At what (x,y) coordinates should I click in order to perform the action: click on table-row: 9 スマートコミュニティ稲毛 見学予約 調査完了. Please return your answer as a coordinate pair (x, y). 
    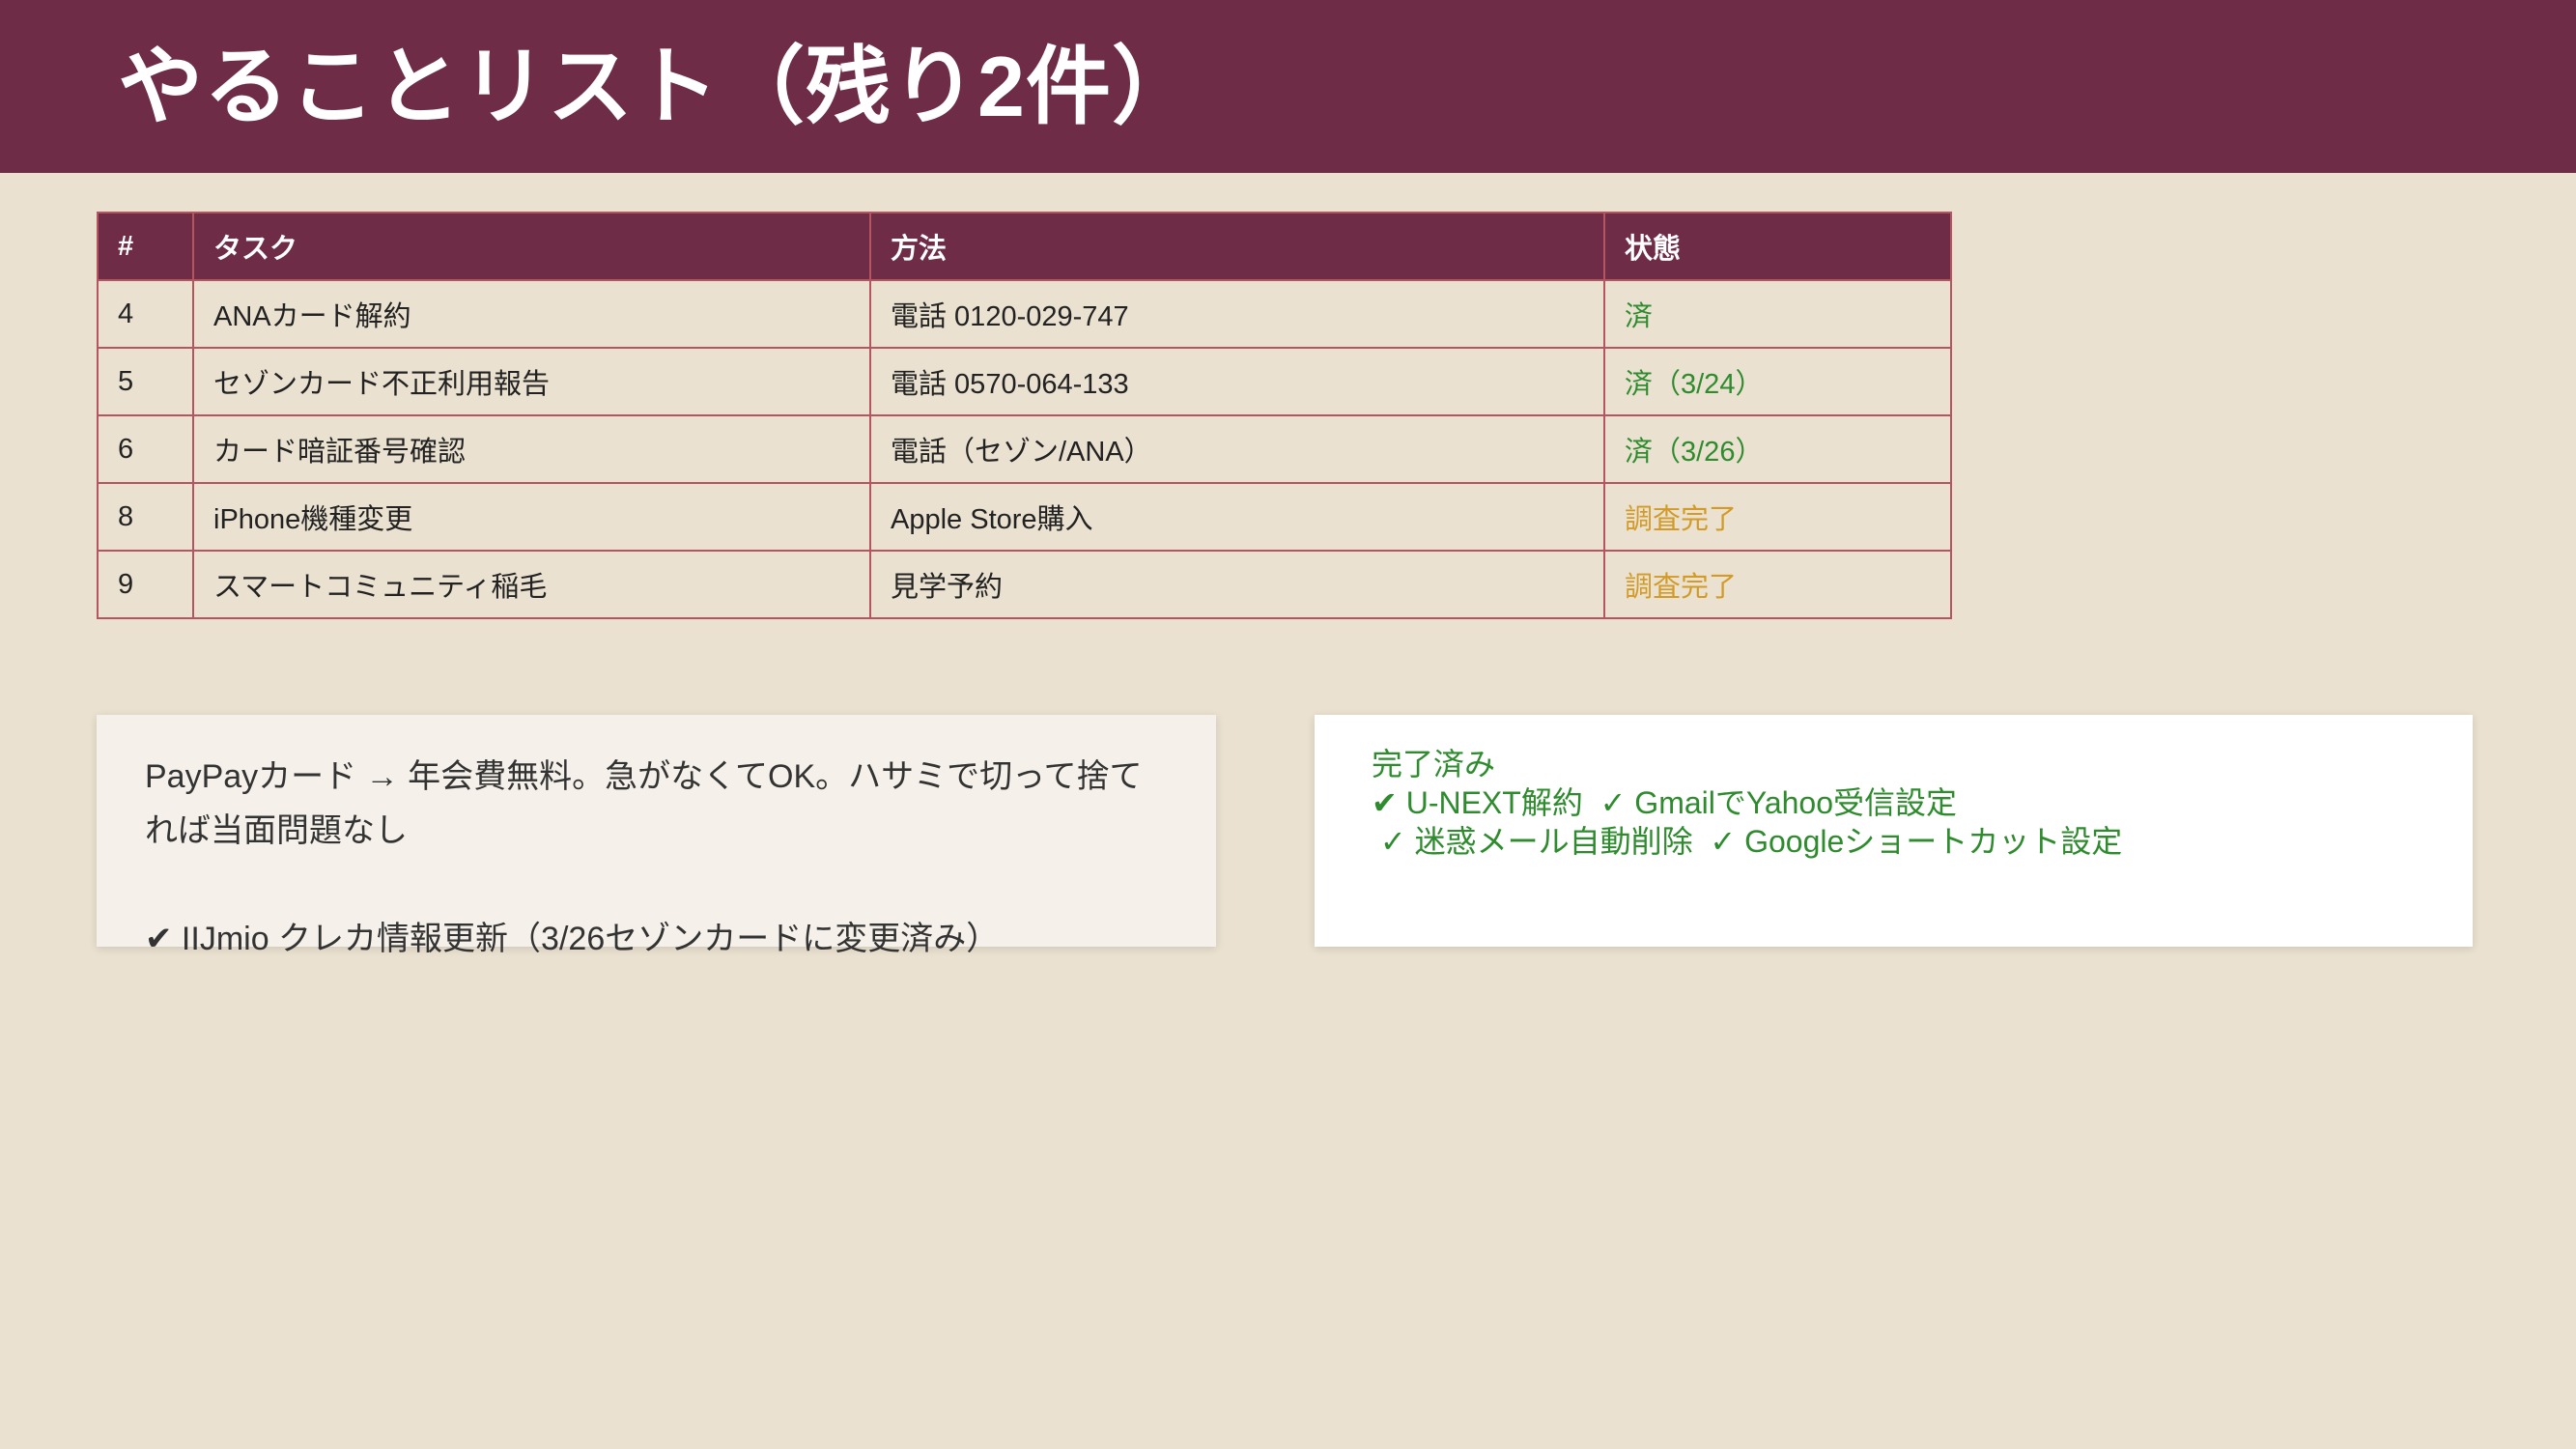
    Looking at the image, I should click on (1024, 584).